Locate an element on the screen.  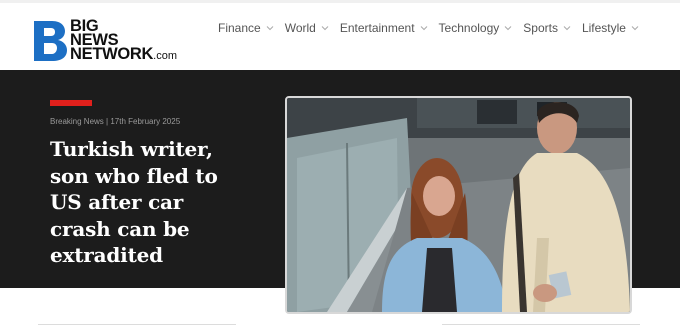
nav-item-label: Lifestyle is located at coordinates (603, 28).